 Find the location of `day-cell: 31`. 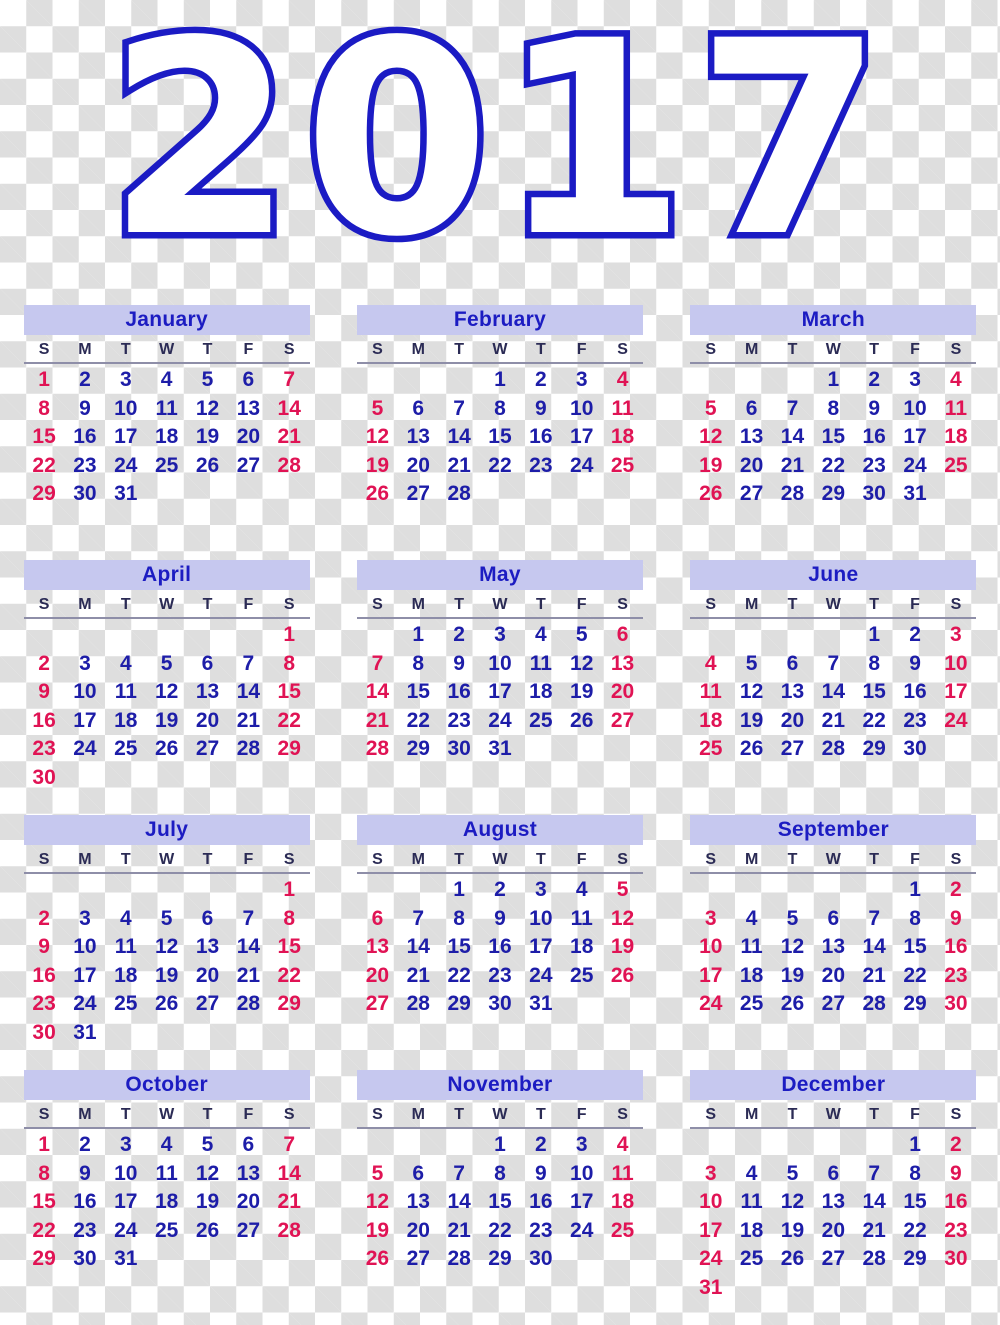

day-cell: 31 is located at coordinates (500, 749).